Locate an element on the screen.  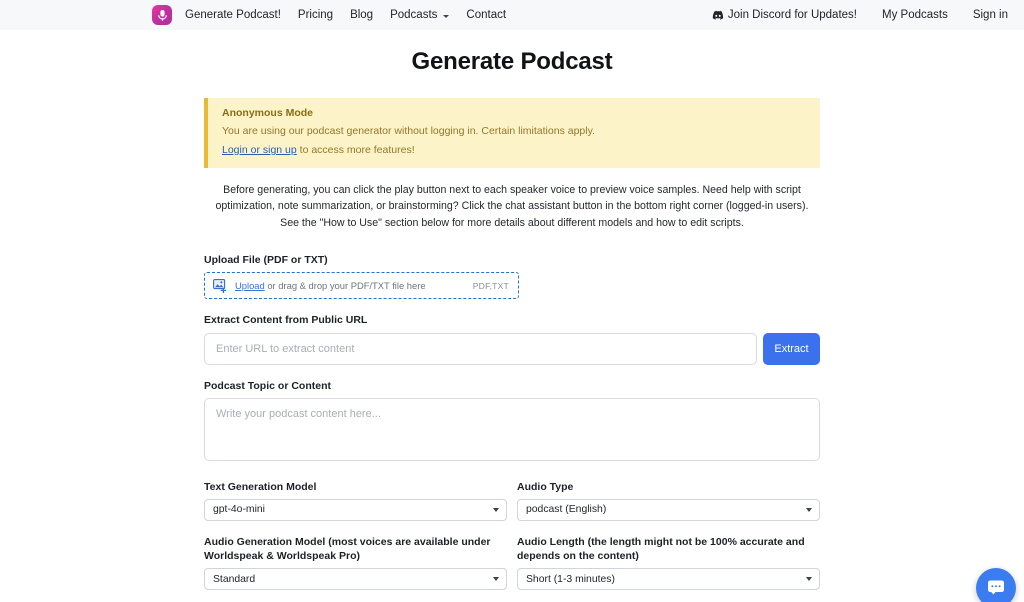
login-or-signup-link: Login or sign up is located at coordinates (259, 150).